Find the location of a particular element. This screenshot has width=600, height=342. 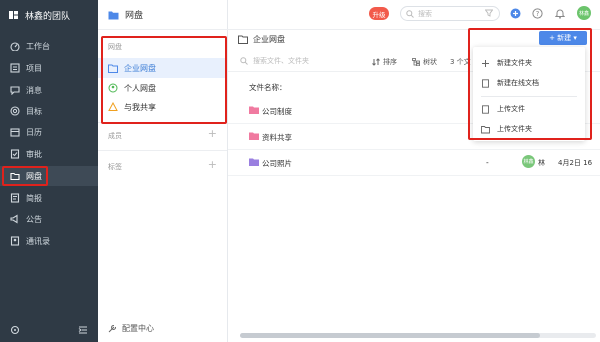

menu-item-label: 上传文件夹 is located at coordinates (514, 129).